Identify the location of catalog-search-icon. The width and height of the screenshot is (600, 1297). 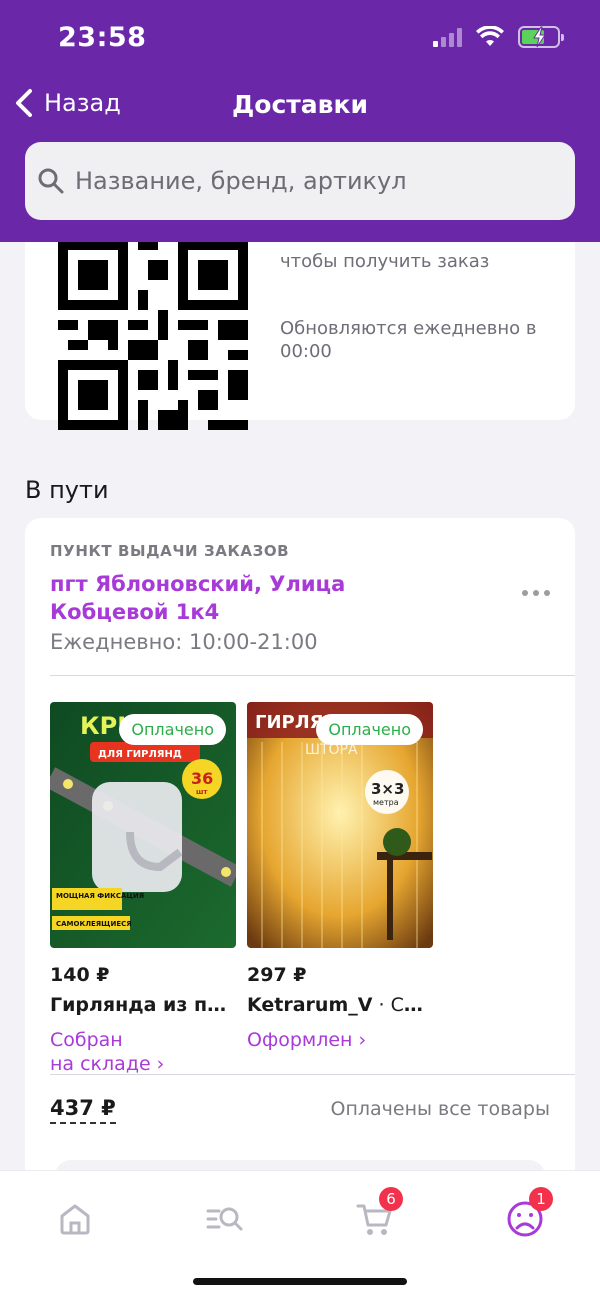
(224, 1219).